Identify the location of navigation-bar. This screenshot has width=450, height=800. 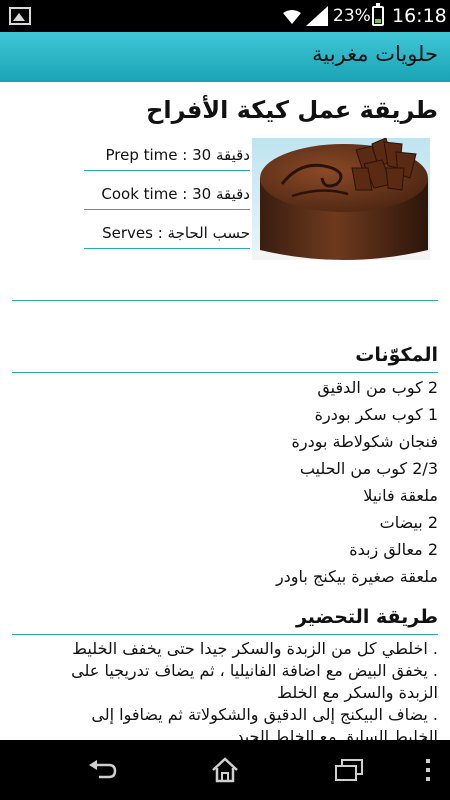
(225, 770).